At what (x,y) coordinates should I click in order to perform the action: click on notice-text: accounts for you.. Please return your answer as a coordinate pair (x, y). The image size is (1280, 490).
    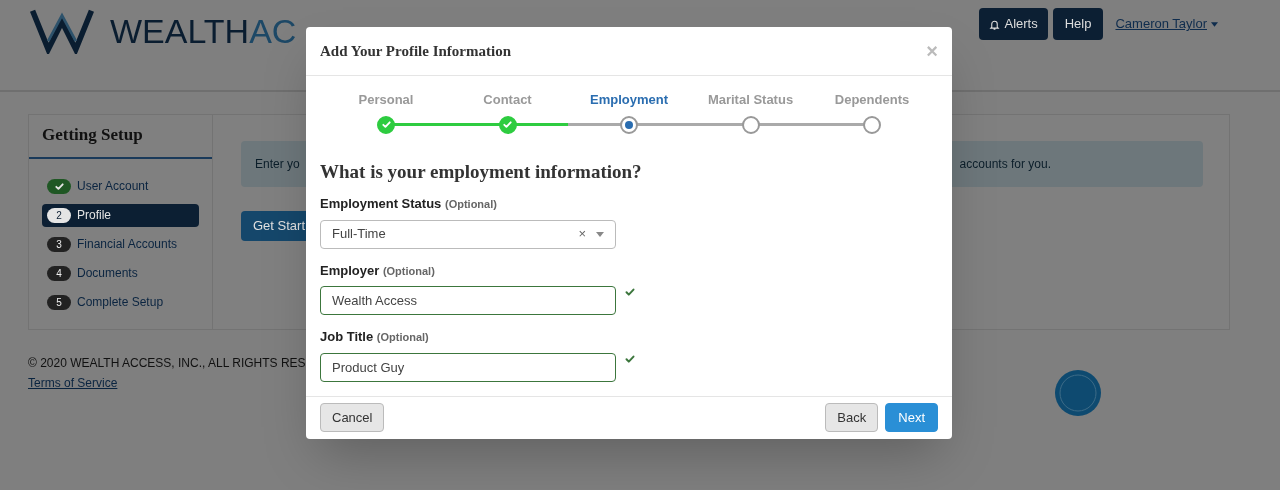
    Looking at the image, I should click on (1005, 164).